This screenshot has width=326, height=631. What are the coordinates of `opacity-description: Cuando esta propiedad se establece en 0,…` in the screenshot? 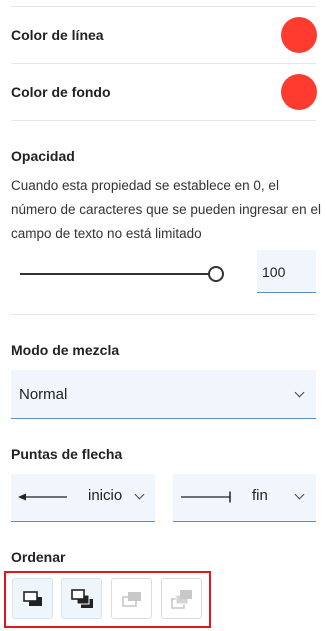 It's located at (166, 209).